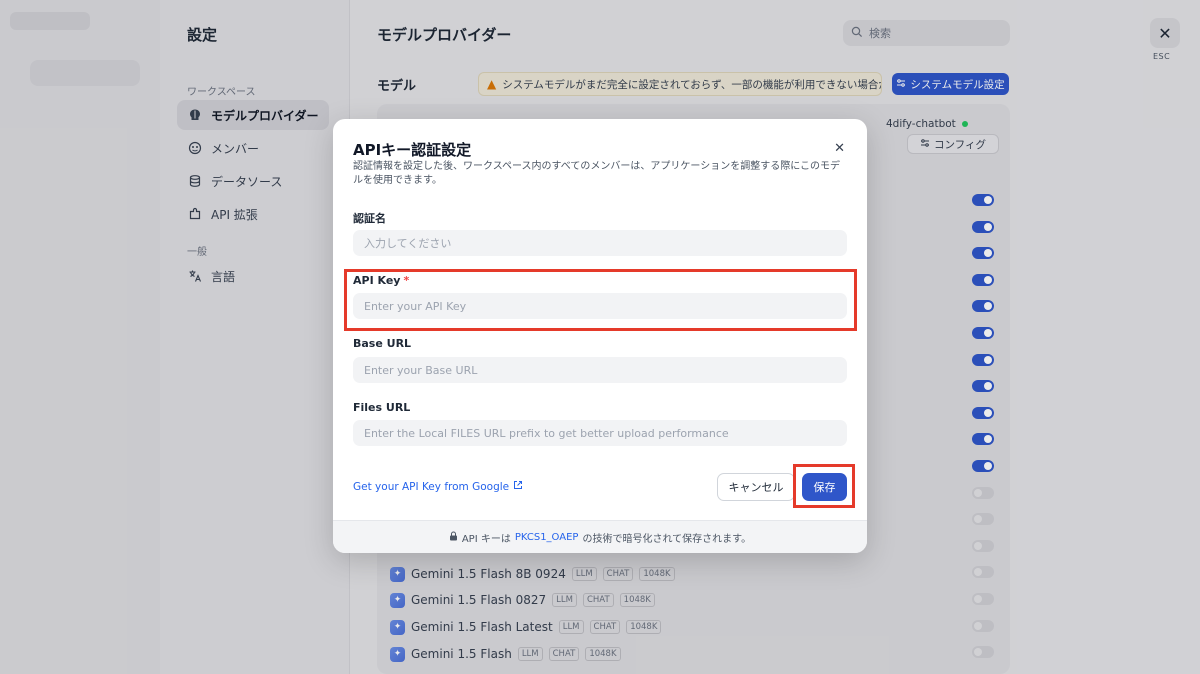 The image size is (1200, 674). Describe the element at coordinates (964, 124) in the screenshot. I see `status-dot` at that location.